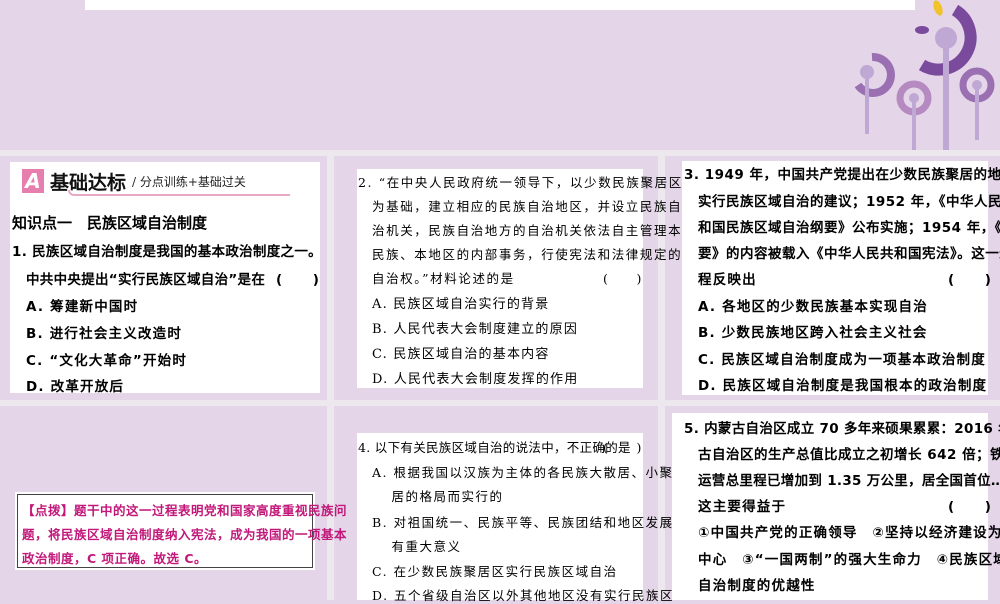 Image resolution: width=1000 pixels, height=604 pixels. What do you see at coordinates (522, 471) in the screenshot?
I see `q4-option-a: A. 根据我国以汉族为主体的各民族大散居、小聚` at bounding box center [522, 471].